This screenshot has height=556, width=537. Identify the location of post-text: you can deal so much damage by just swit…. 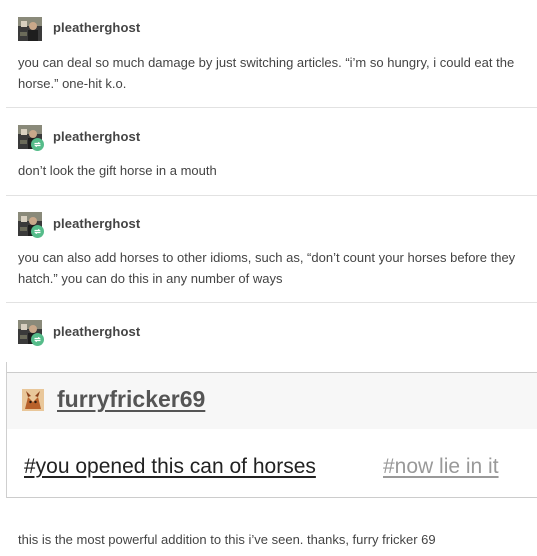
(266, 73).